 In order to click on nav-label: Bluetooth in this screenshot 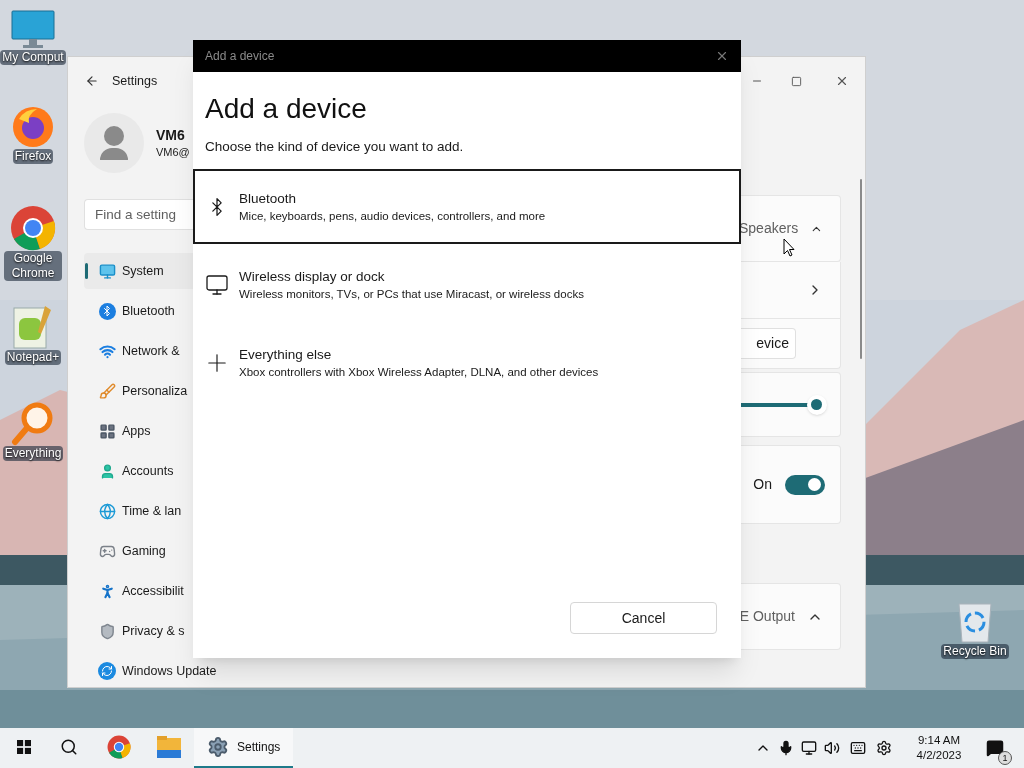, I will do `click(148, 311)`.